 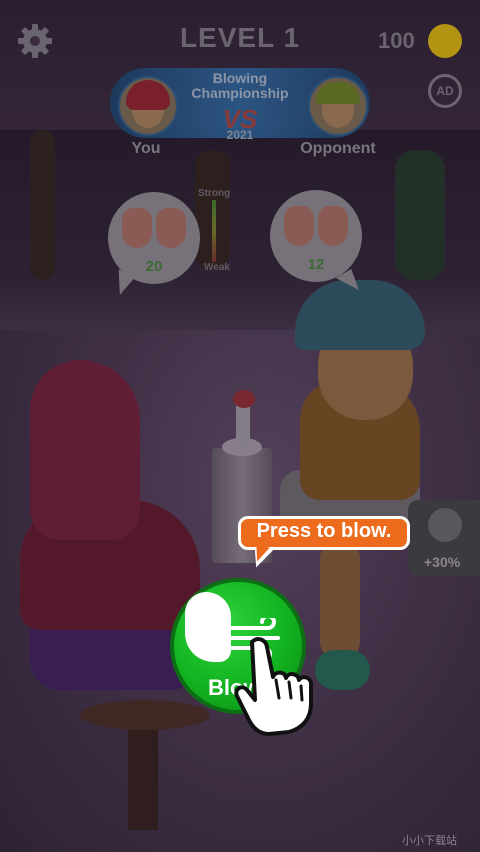 I want to click on meter-weak-label: Weak, so click(x=217, y=267).